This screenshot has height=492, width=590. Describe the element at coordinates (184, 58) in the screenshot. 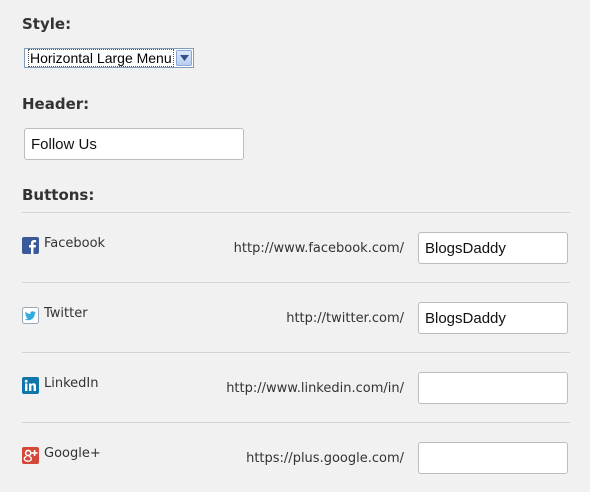

I see `chevron-down-icon` at that location.